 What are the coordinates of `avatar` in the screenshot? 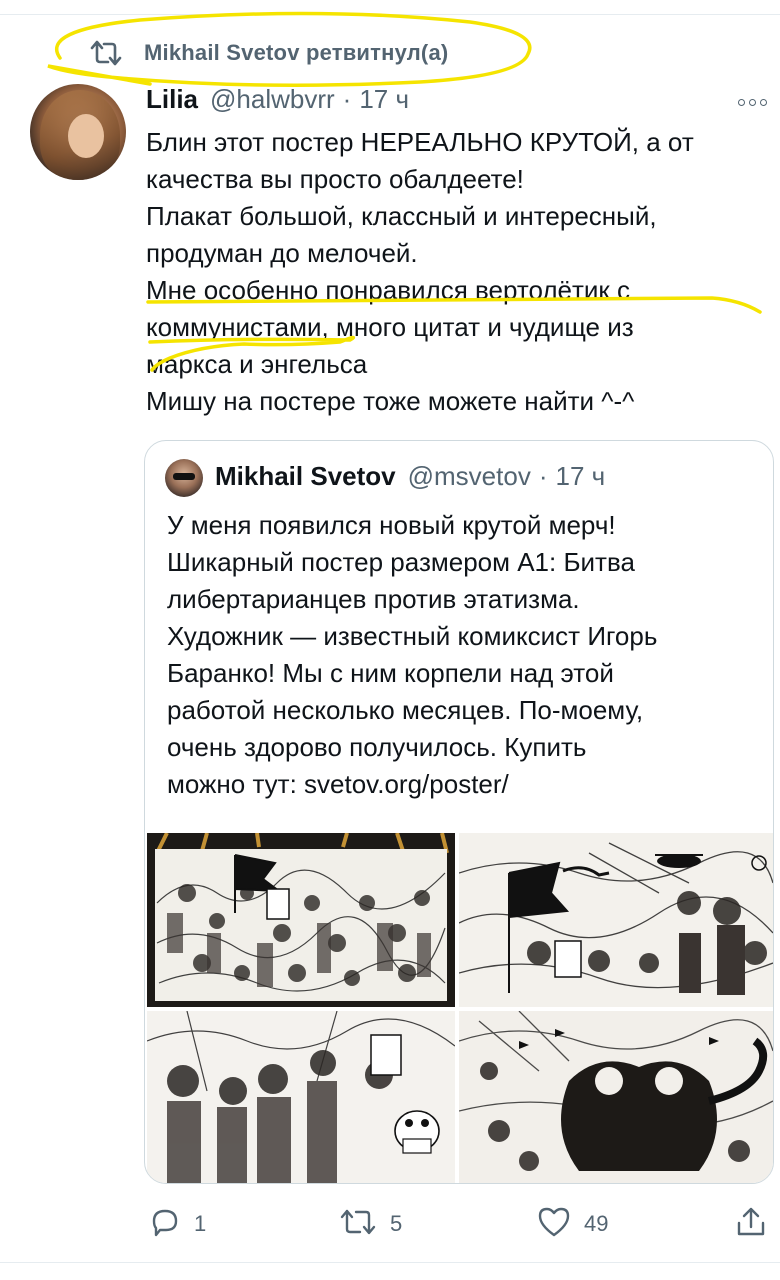 It's located at (78, 132).